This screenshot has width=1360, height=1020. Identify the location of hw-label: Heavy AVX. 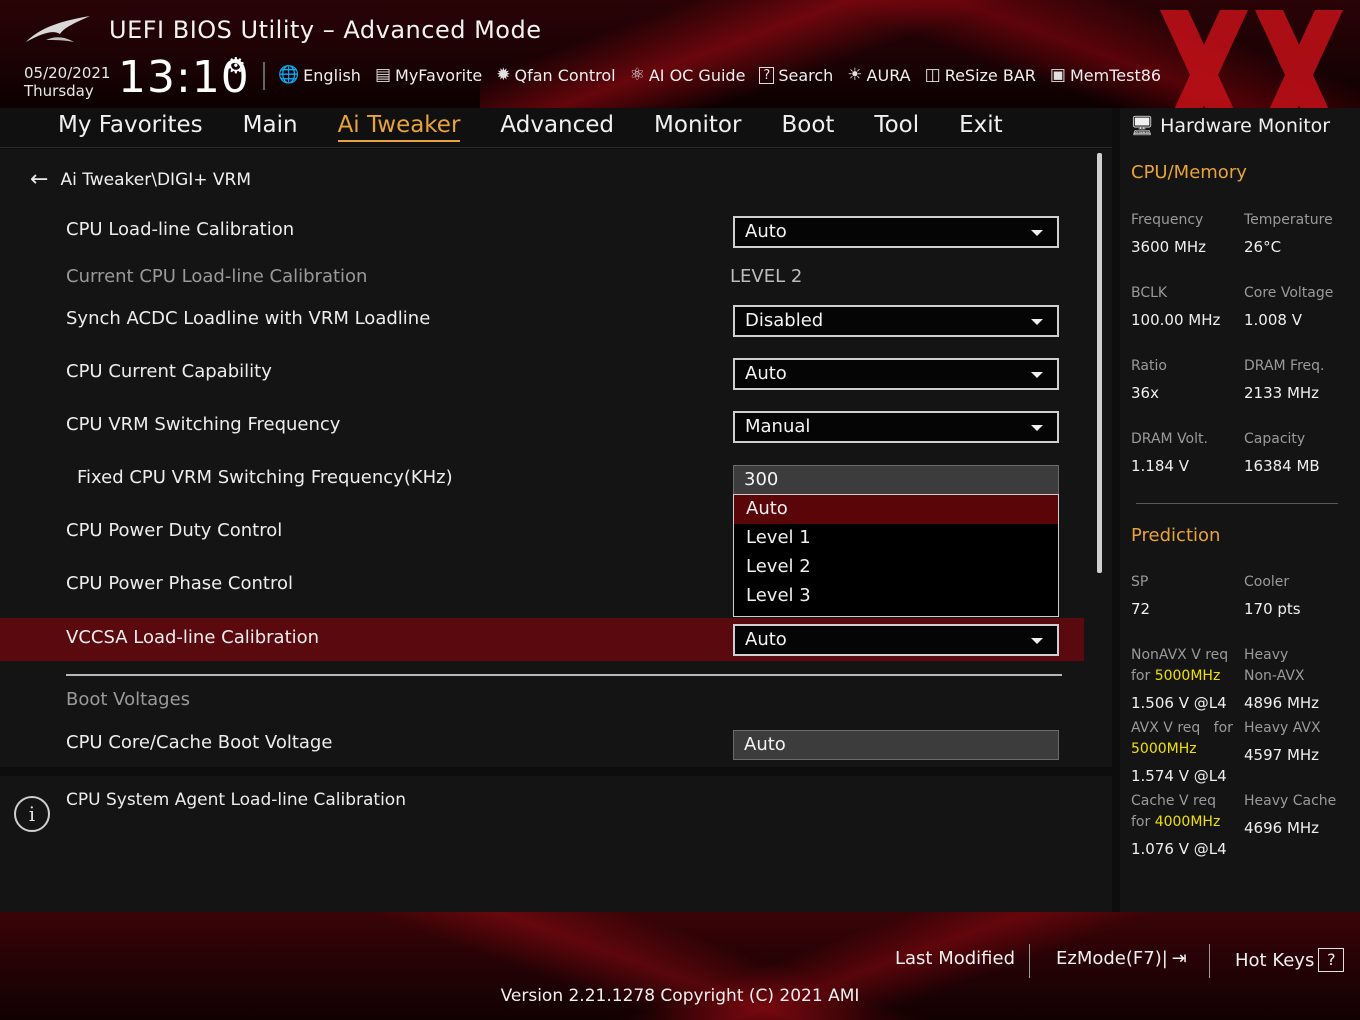
(1282, 728).